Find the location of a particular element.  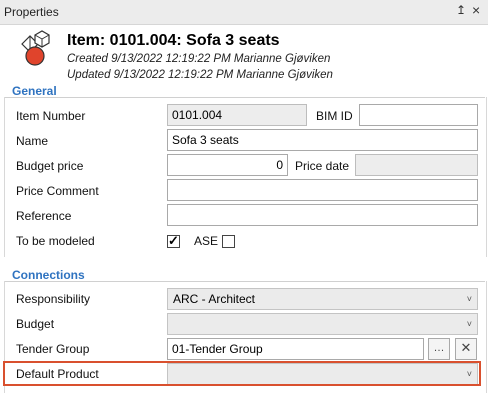

default-product-highlight is located at coordinates (242, 373).